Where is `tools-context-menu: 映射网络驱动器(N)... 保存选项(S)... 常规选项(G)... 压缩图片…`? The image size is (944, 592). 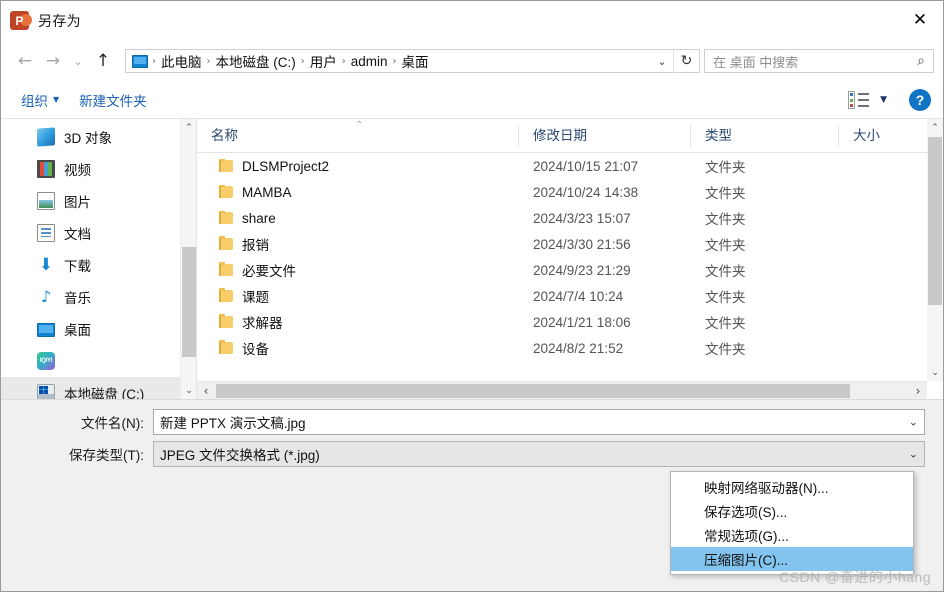
tools-context-menu: 映射网络驱动器(N)... 保存选项(S)... 常规选项(G)... 压缩图片… is located at coordinates (792, 523).